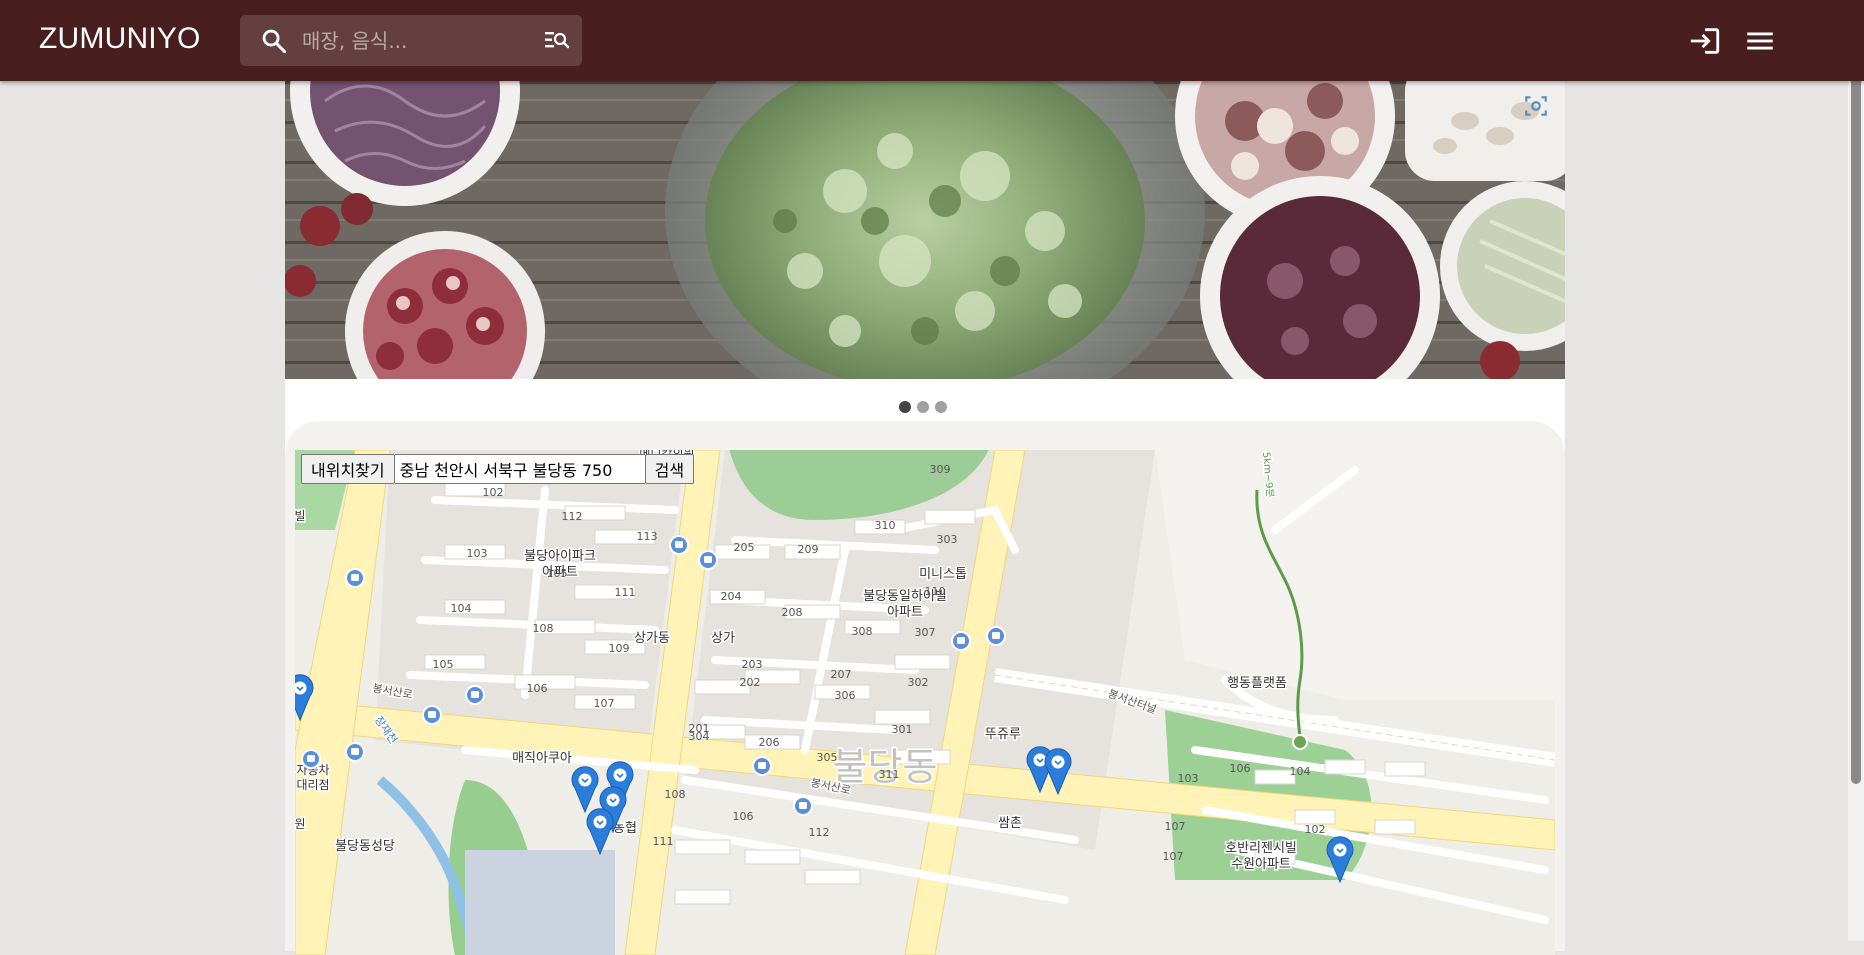 This screenshot has height=955, width=1864. What do you see at coordinates (1536, 106) in the screenshot?
I see `image-capture-icon` at bounding box center [1536, 106].